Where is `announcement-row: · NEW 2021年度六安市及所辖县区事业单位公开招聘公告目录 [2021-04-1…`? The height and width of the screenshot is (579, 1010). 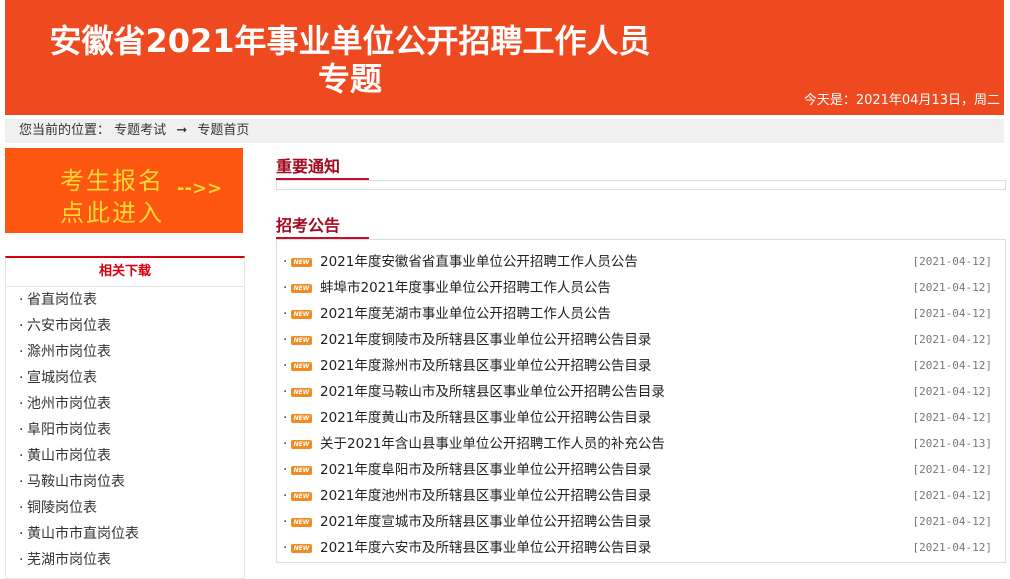
announcement-row: · NEW 2021年度六安市及所辖县区事业单位公开招聘公告目录 [2021-04-1… is located at coordinates (634, 548).